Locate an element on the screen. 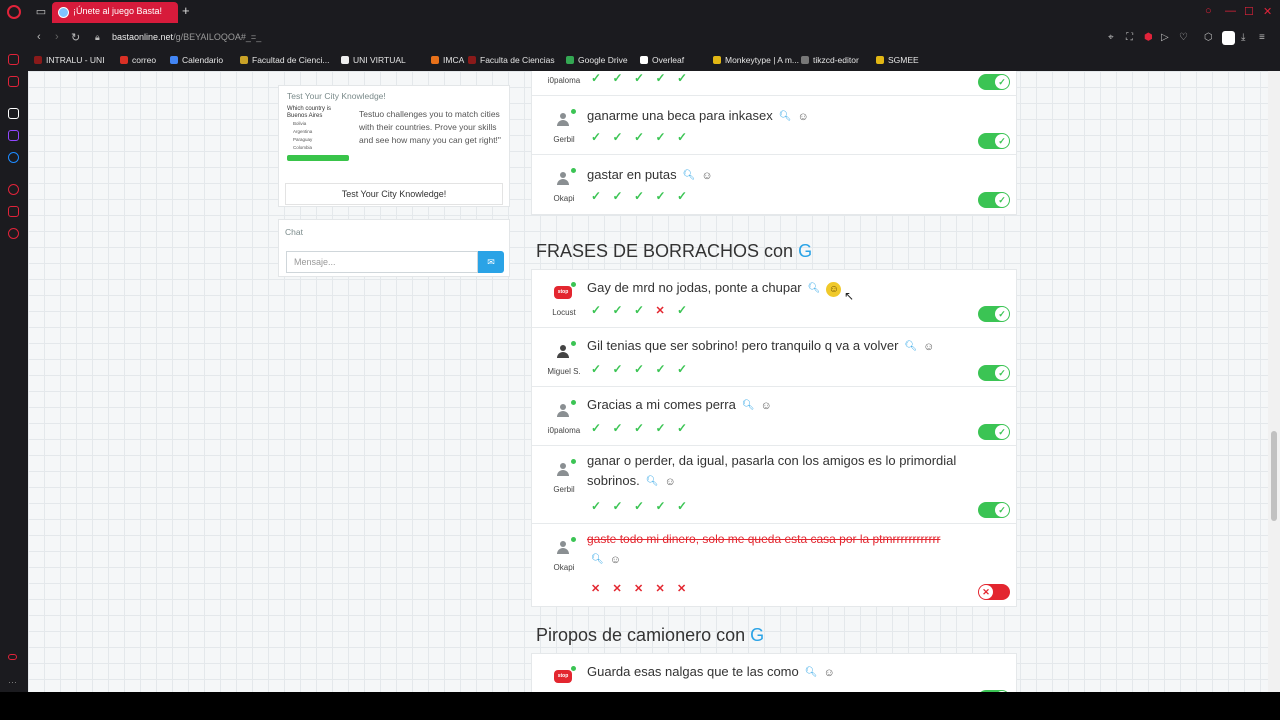  bookmark-label: IMCA is located at coordinates (454, 60).